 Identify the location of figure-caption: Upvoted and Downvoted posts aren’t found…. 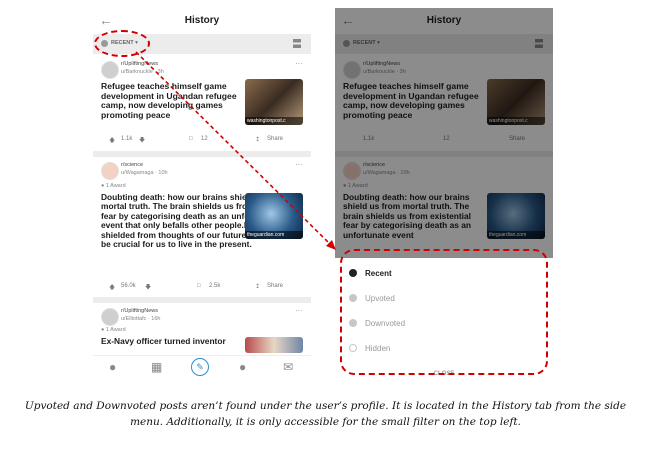
(325, 414).